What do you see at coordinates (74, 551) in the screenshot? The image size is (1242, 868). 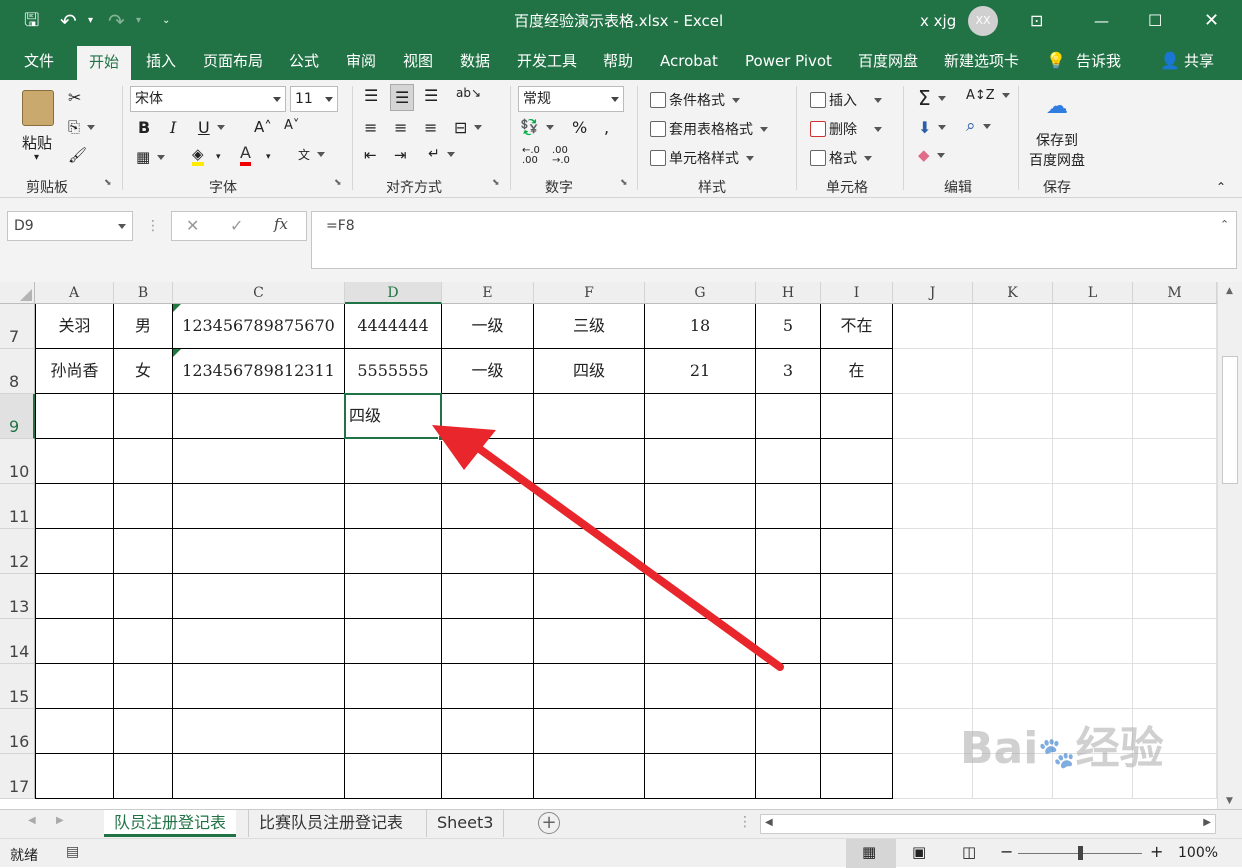 I see `cell-a12` at bounding box center [74, 551].